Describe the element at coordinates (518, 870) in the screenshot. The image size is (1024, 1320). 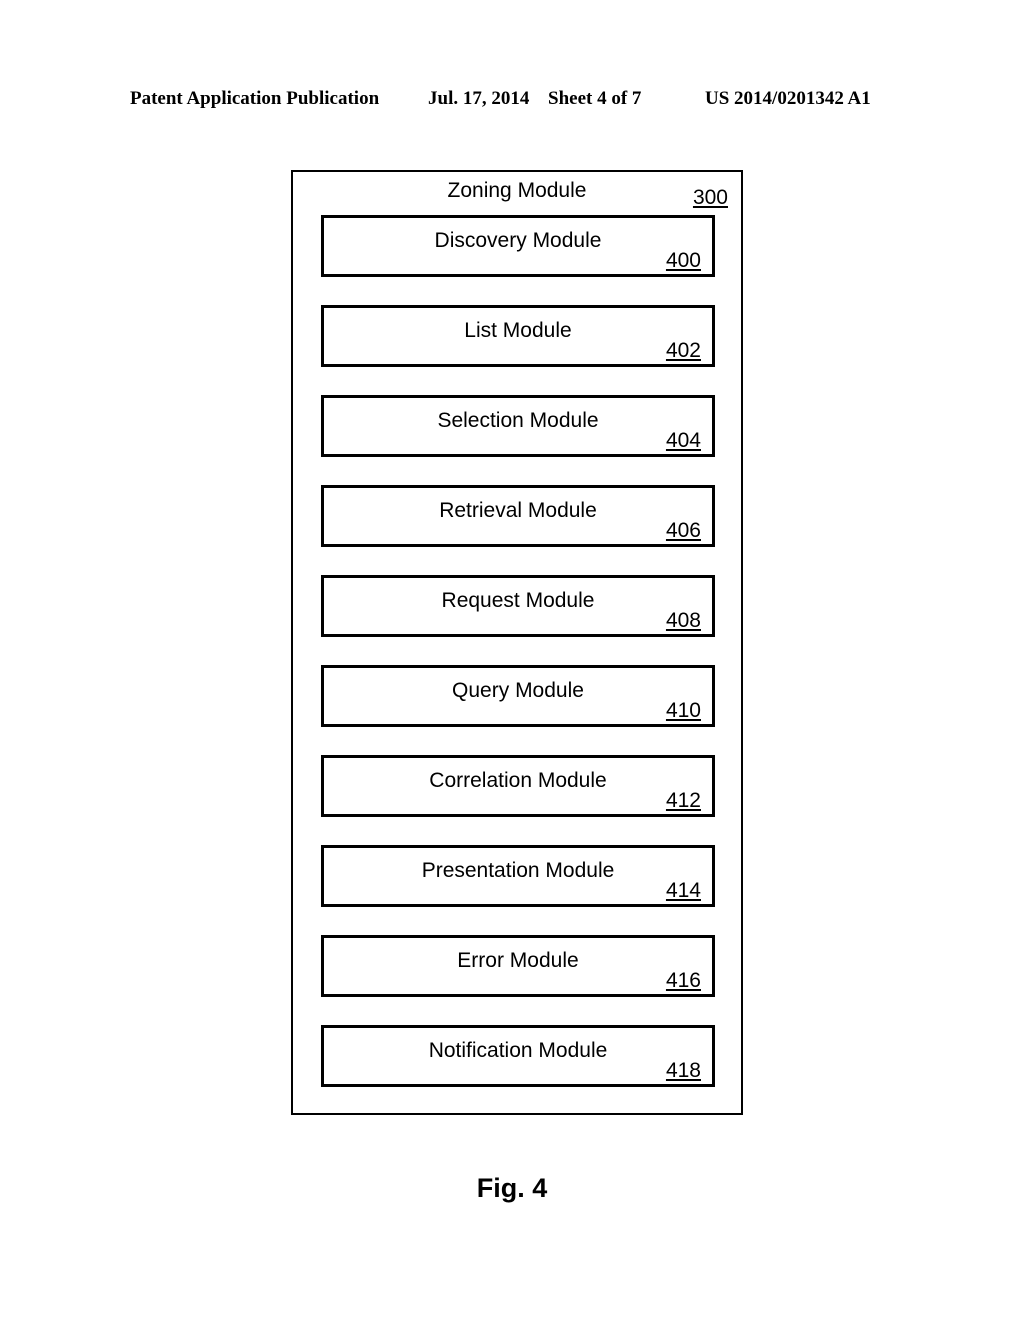
I see `module-label: Presentation Module` at that location.